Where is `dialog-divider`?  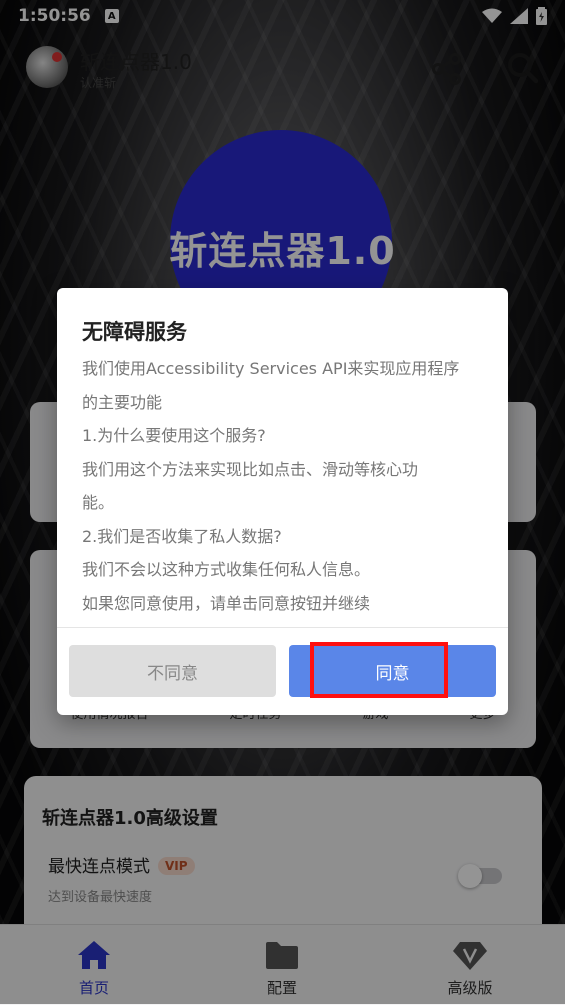
dialog-divider is located at coordinates (282, 627).